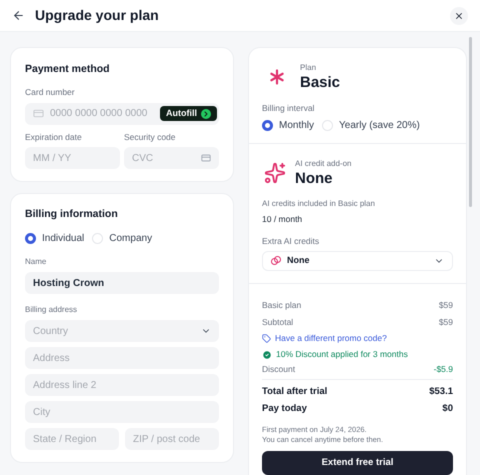 This screenshot has width=480, height=475. What do you see at coordinates (283, 219) in the screenshot?
I see `included-value: 10 / month` at bounding box center [283, 219].